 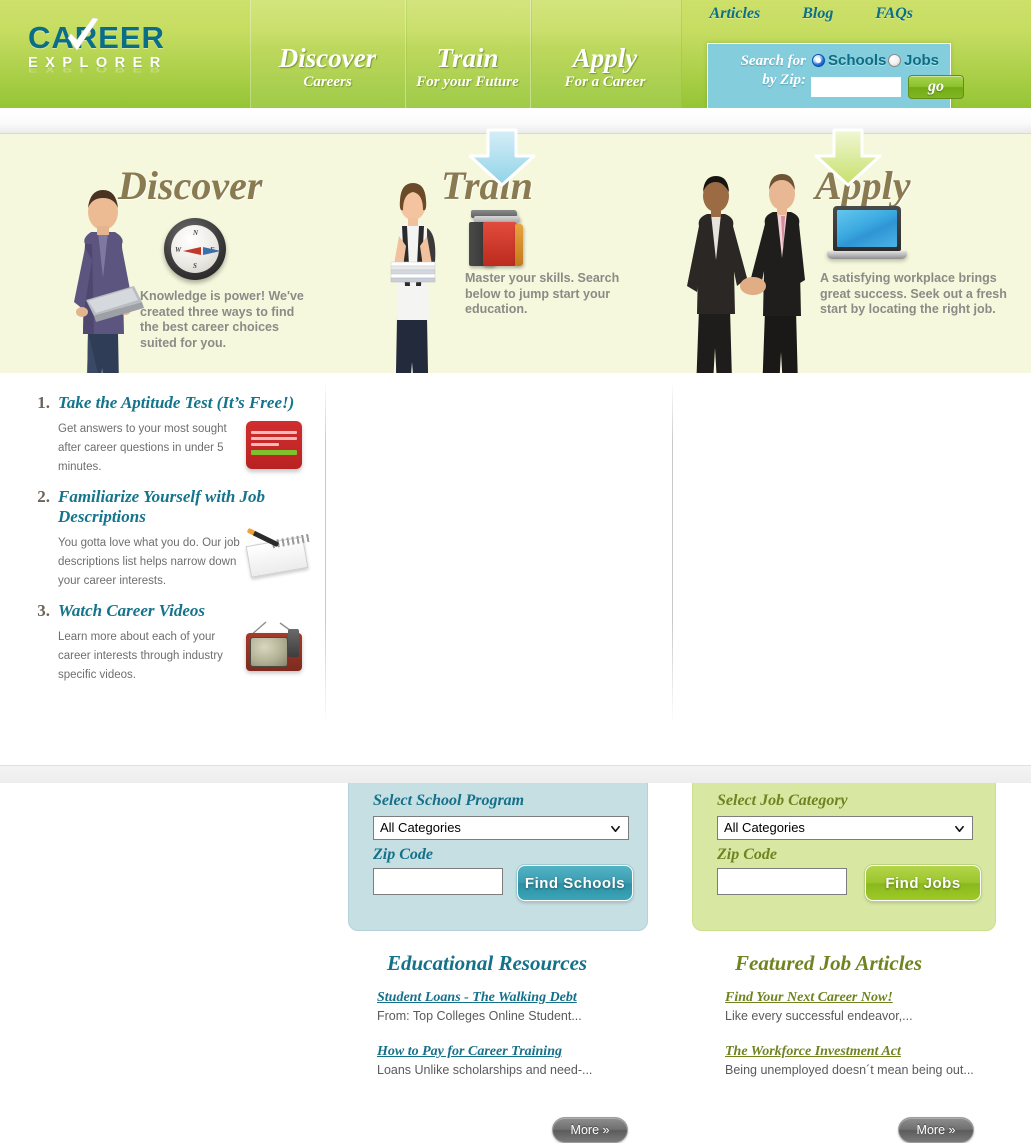 What do you see at coordinates (43, 496) in the screenshot?
I see `step-2-number: 2.` at bounding box center [43, 496].